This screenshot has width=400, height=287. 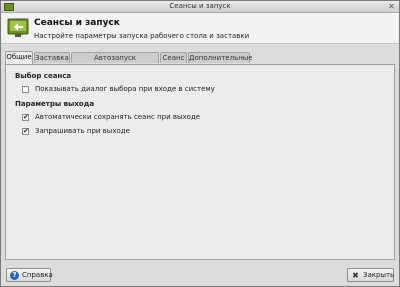 I want to click on show-dialog-checkbox, so click(x=25, y=89).